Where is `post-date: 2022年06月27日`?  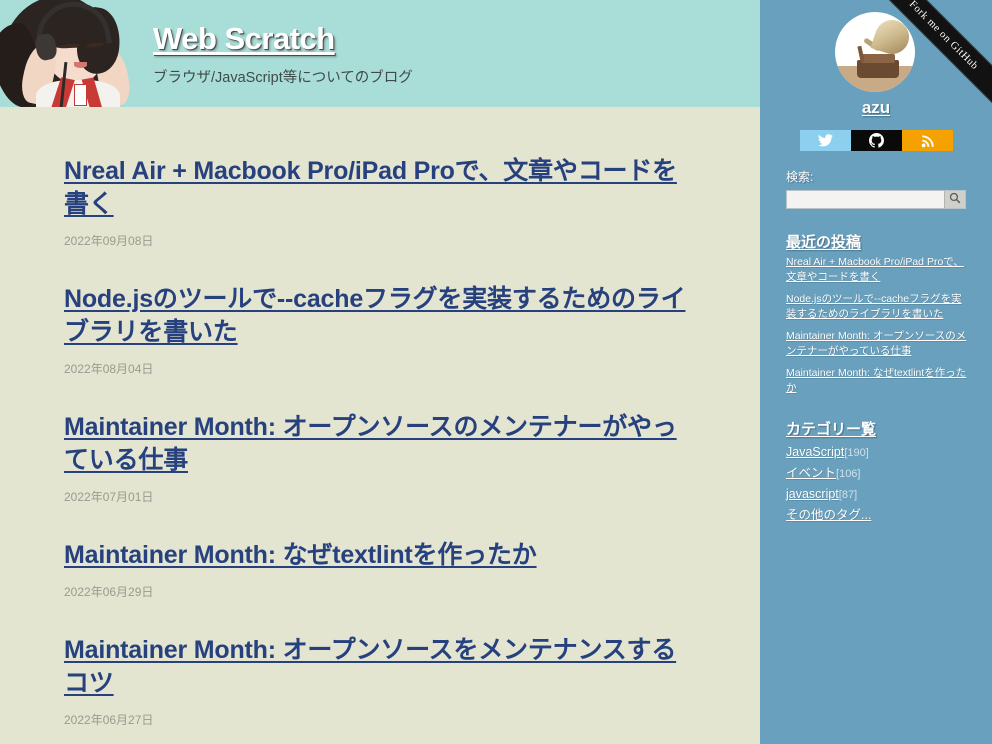
post-date: 2022年06月27日 is located at coordinates (109, 720).